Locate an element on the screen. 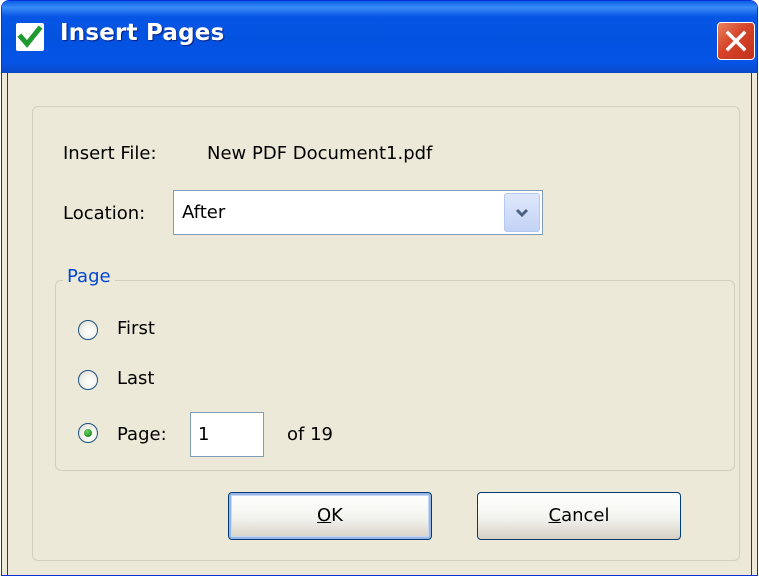 Image resolution: width=759 pixels, height=576 pixels. location-label: Location: is located at coordinates (104, 213).